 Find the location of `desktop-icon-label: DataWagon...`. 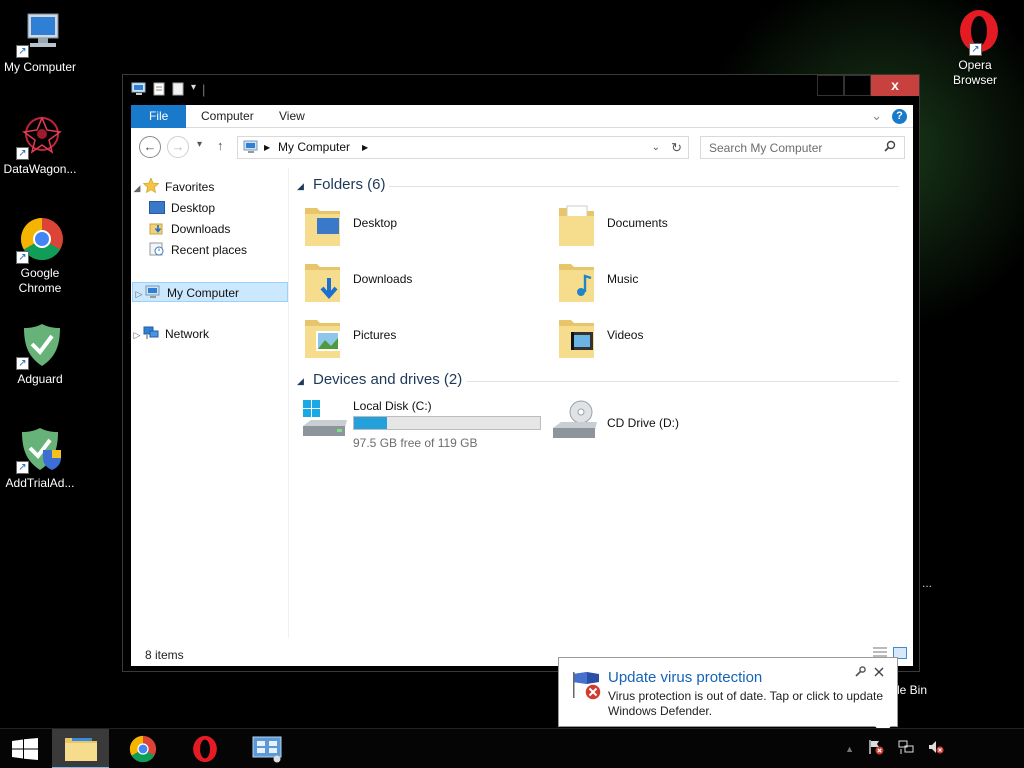

desktop-icon-label: DataWagon... is located at coordinates (40, 169).